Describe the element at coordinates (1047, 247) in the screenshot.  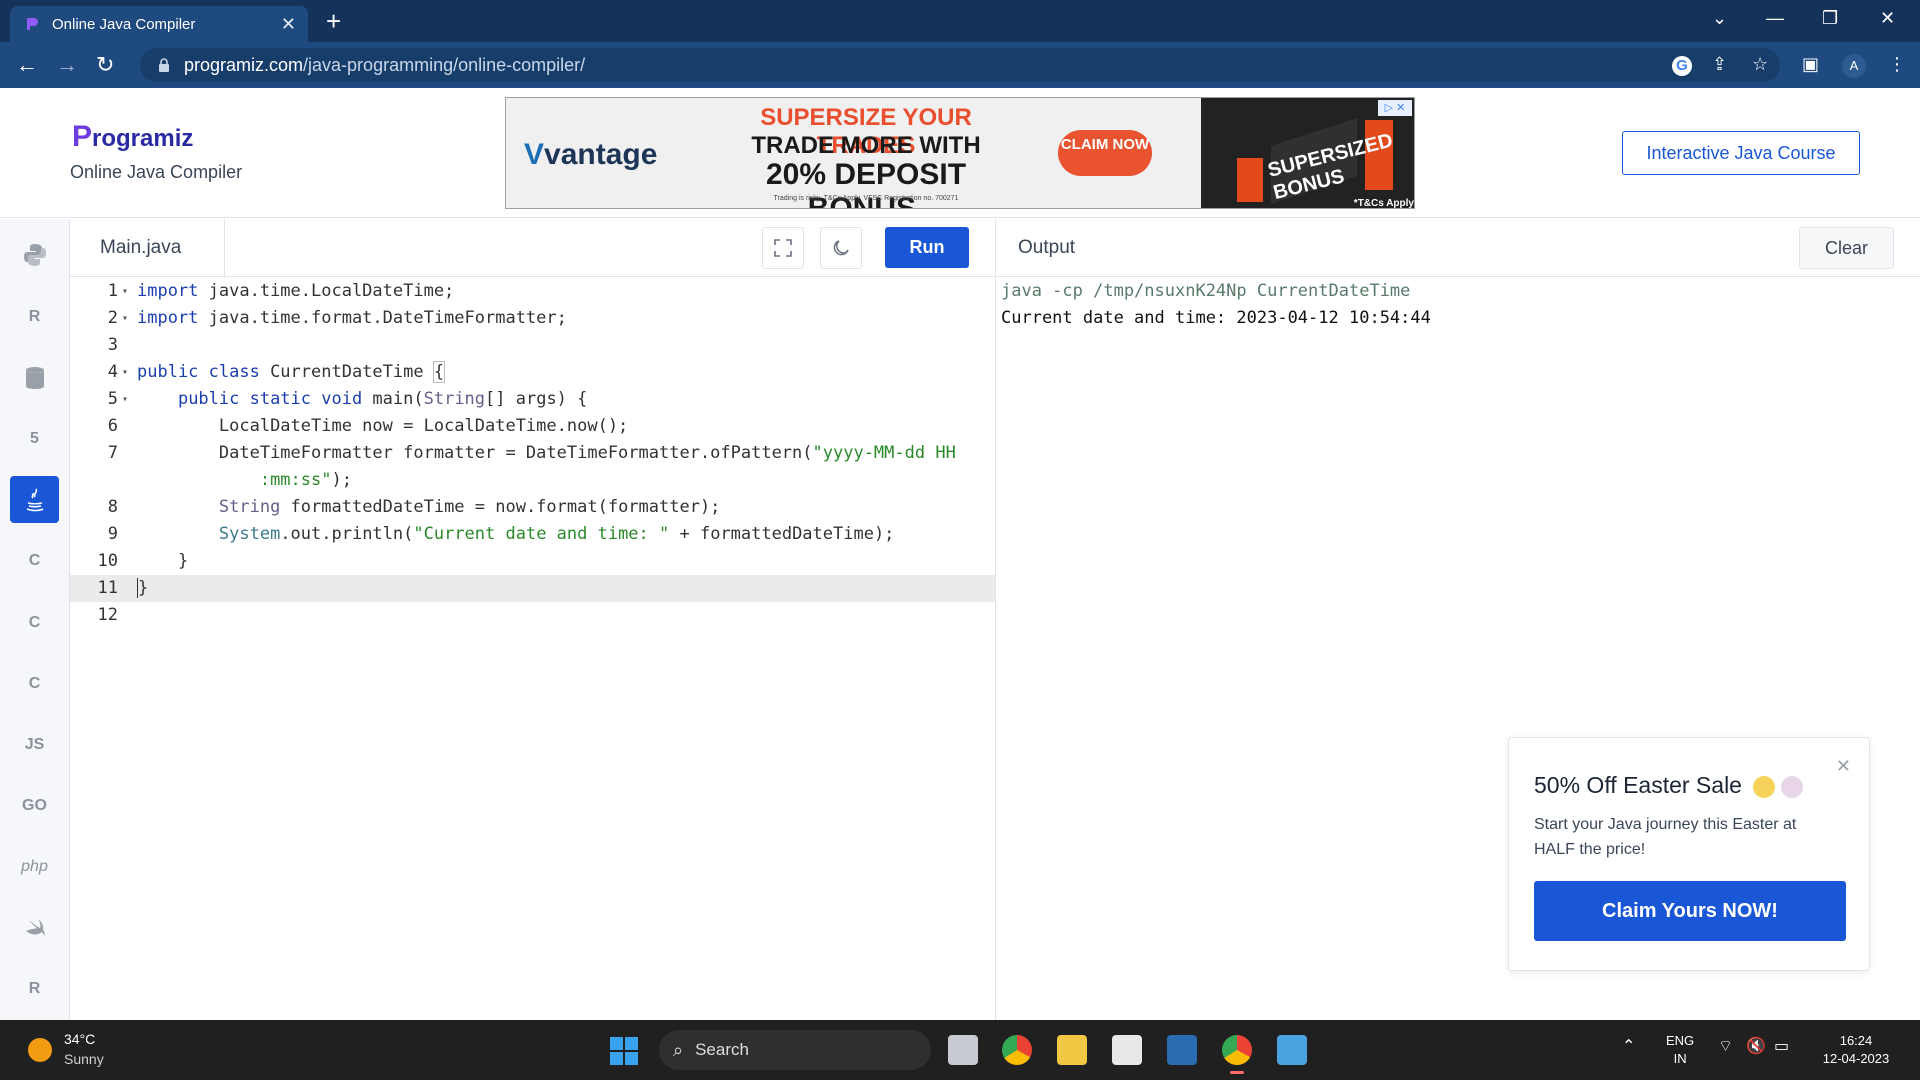
I see `output-title: Output` at that location.